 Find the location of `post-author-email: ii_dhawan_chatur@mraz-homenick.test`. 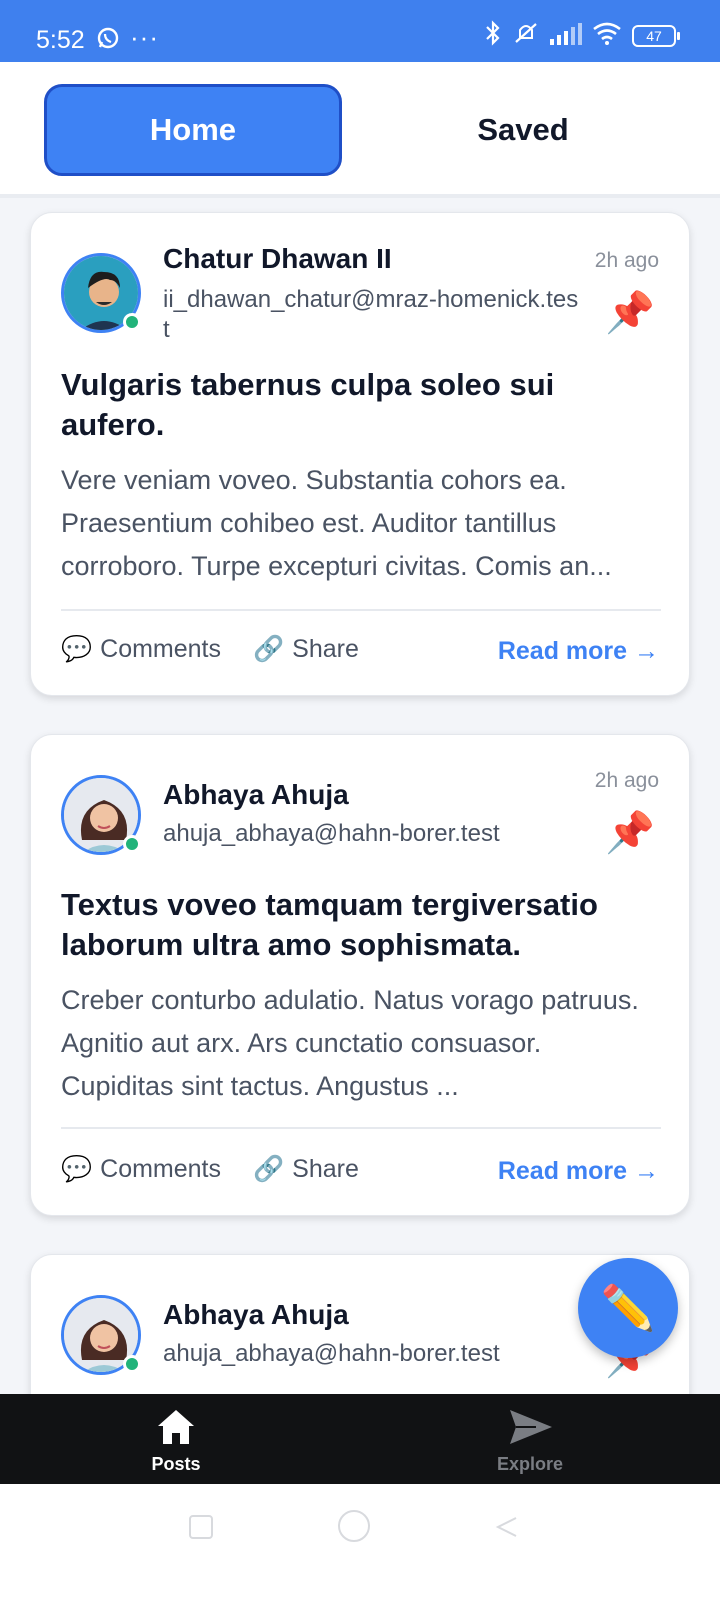

post-author-email: ii_dhawan_chatur@mraz-homenick.test is located at coordinates (371, 314).